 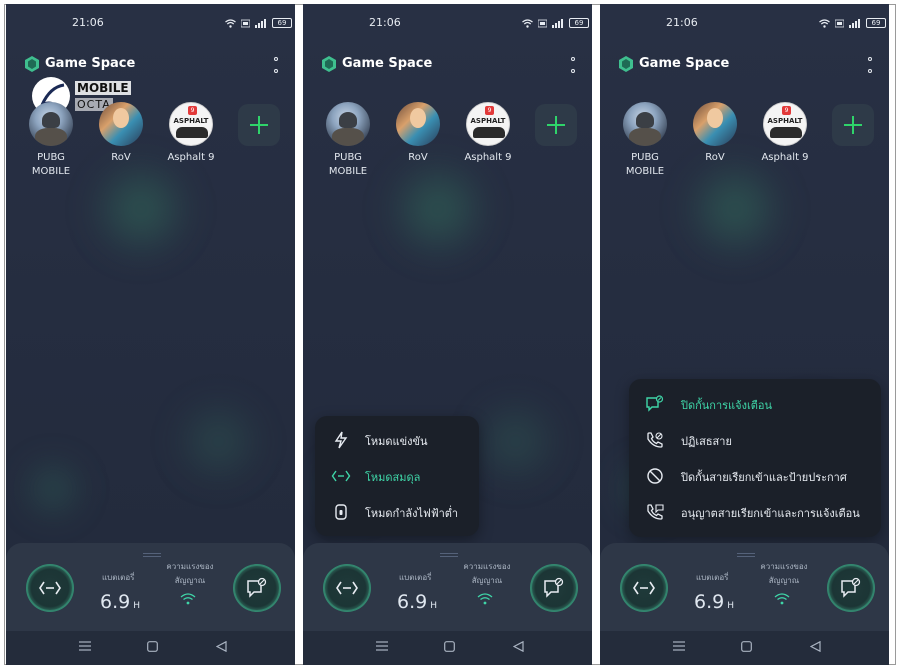 I want to click on battery-label: แบตเตอรี่, so click(x=712, y=577).